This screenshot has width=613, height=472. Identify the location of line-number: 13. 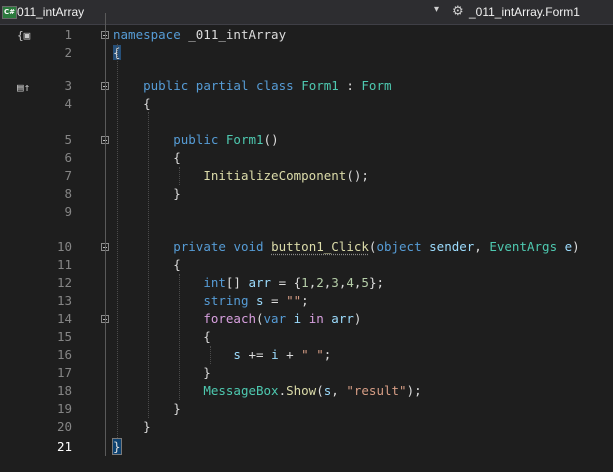
(64, 300).